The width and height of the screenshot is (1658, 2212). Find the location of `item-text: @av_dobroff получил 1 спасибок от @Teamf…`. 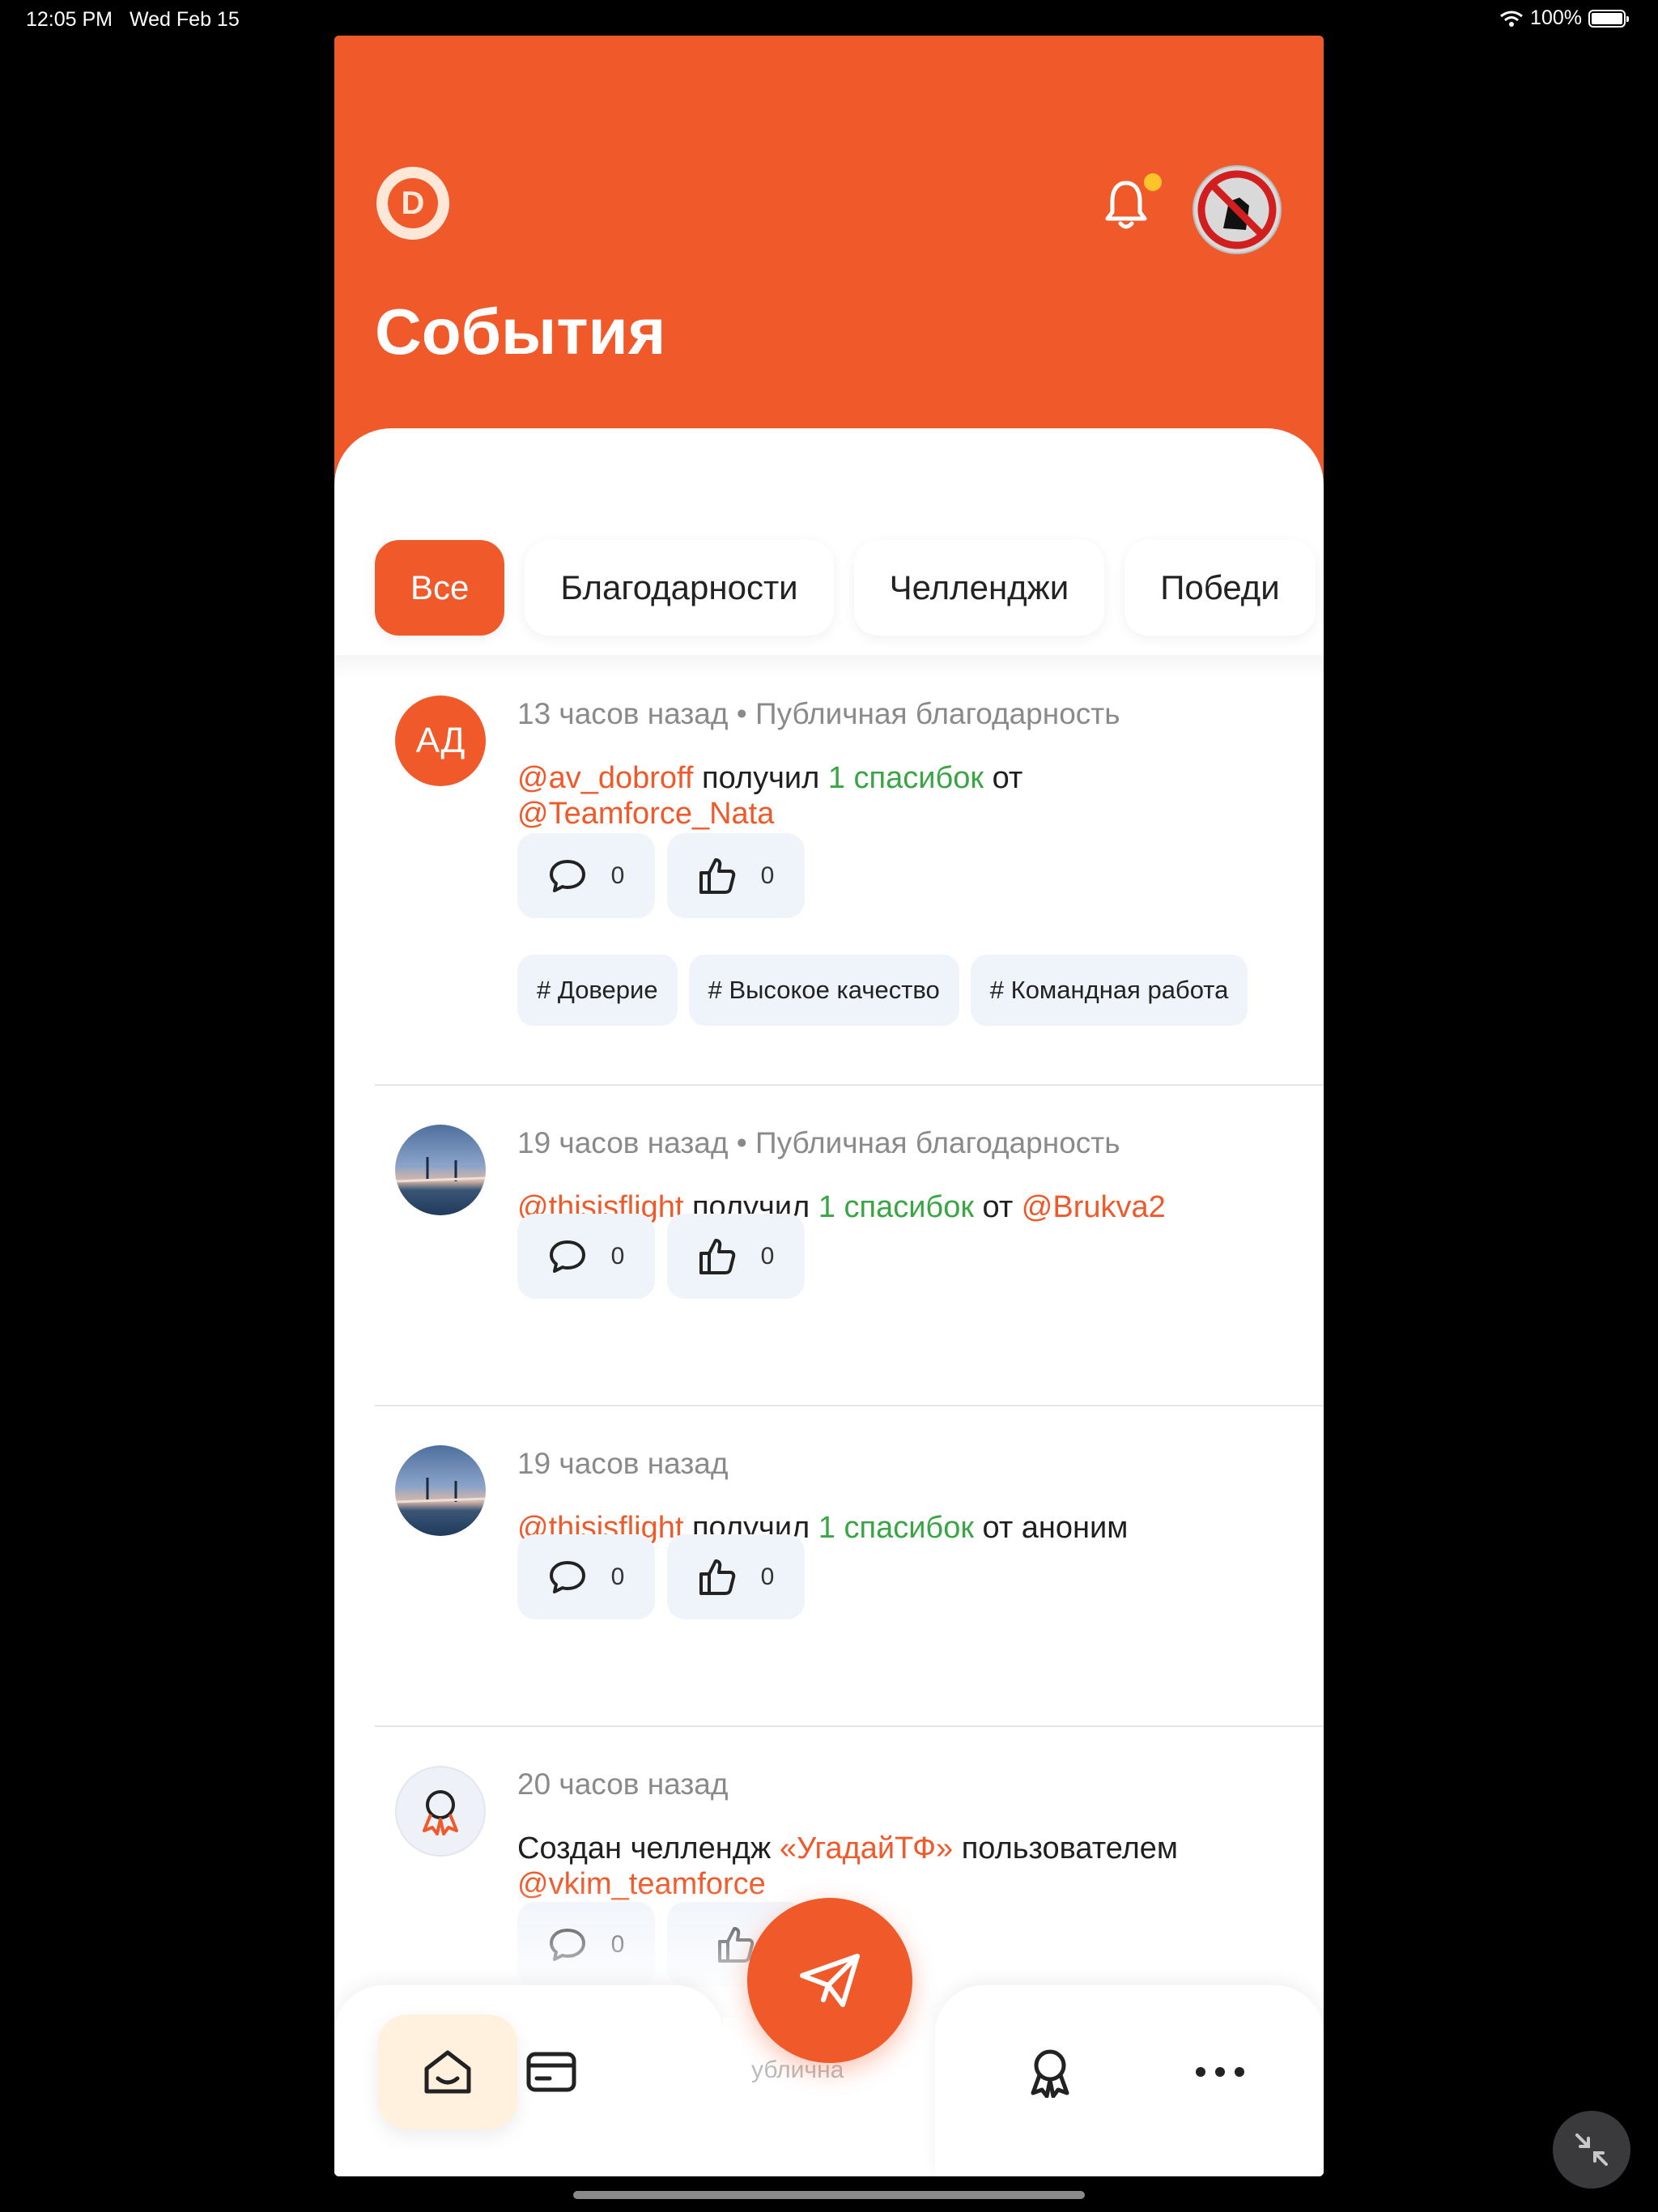

item-text: @av_dobroff получил 1 спасибок от @Teamf… is located at coordinates (881, 796).